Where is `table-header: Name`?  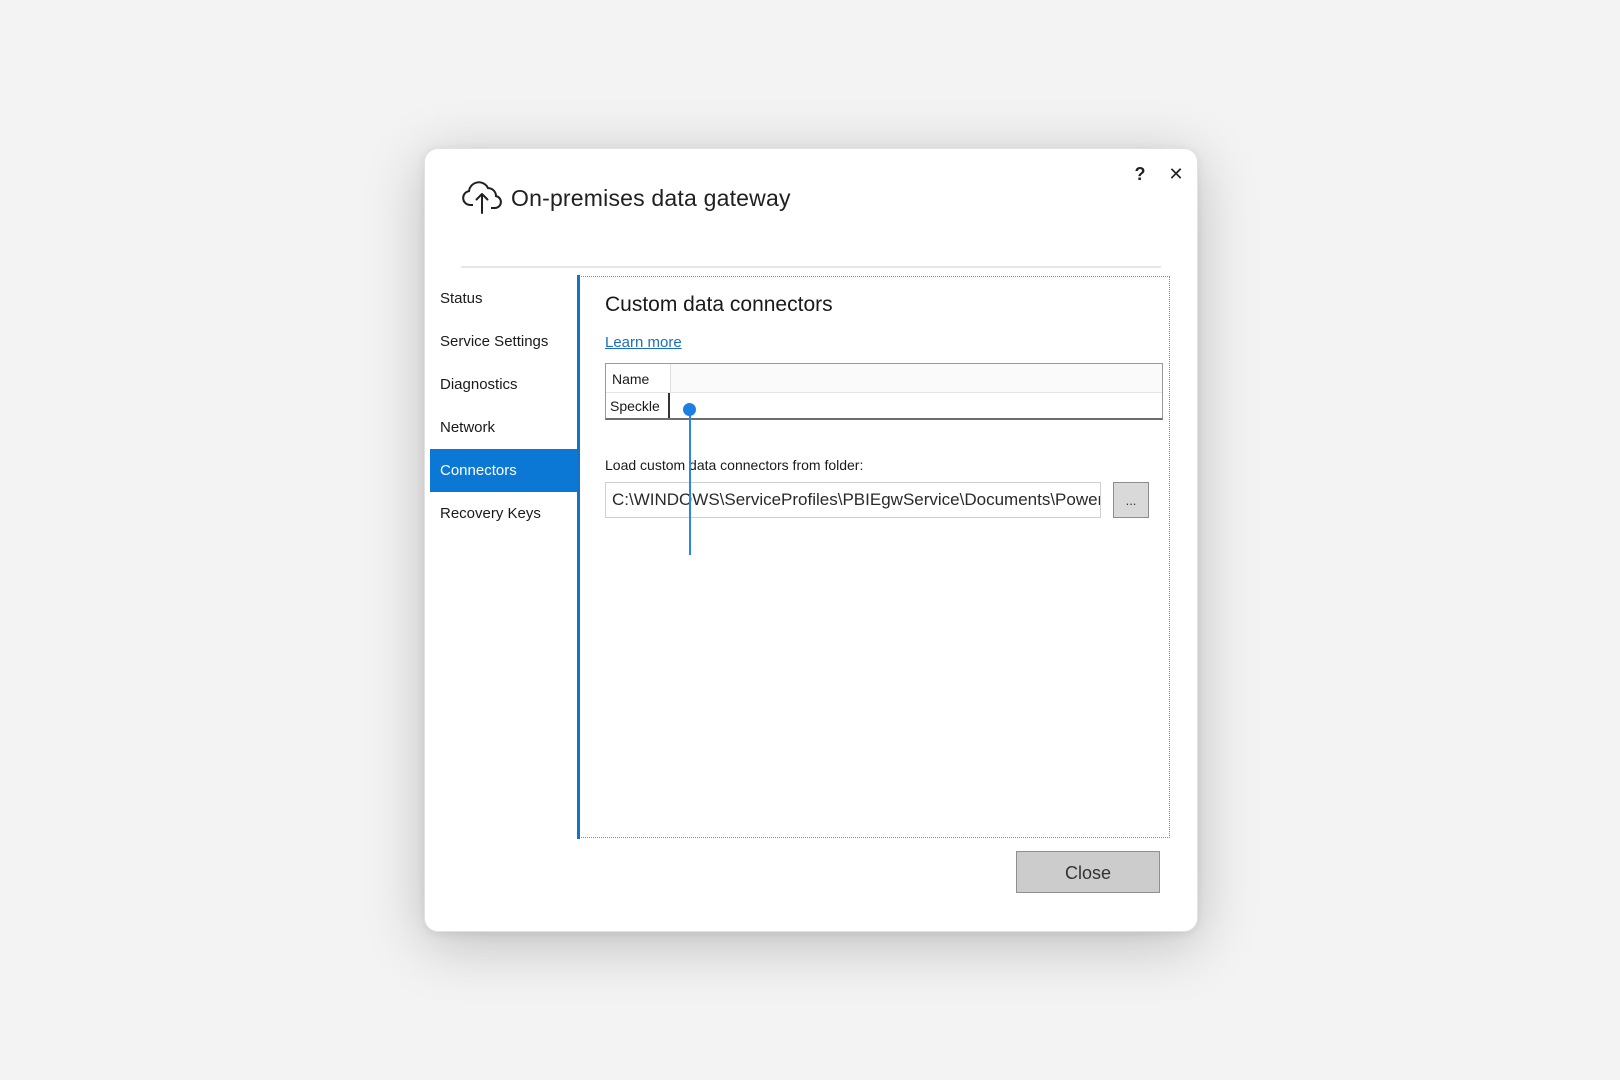
table-header: Name is located at coordinates (884, 378).